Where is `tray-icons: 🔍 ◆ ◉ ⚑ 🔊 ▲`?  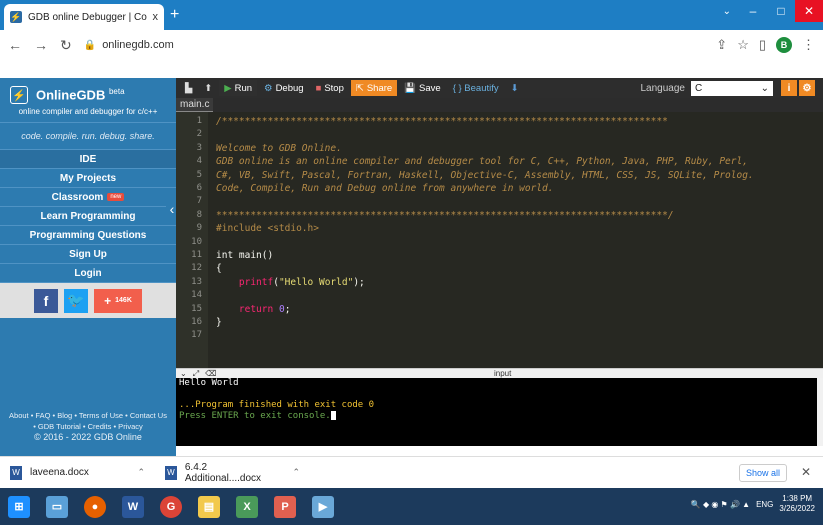
tray-icons: 🔍 ◆ ◉ ⚑ 🔊 ▲ is located at coordinates (720, 504).